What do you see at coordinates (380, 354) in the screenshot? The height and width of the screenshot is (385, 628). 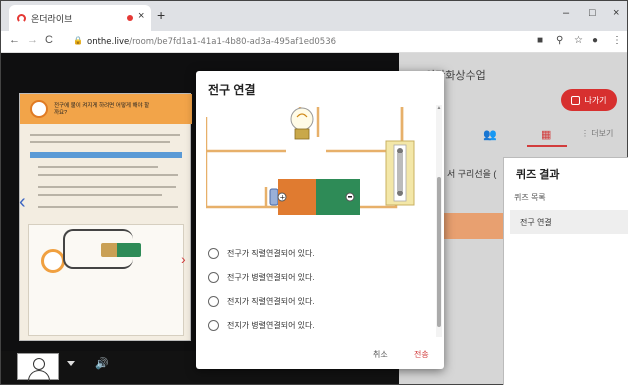 I see `cancel-button: 취소` at bounding box center [380, 354].